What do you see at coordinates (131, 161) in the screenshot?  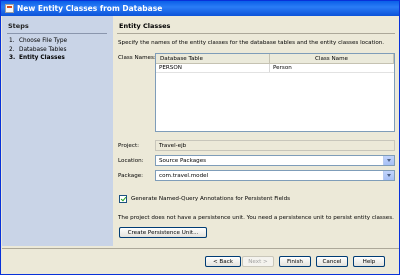 I see `location-label: Location:` at bounding box center [131, 161].